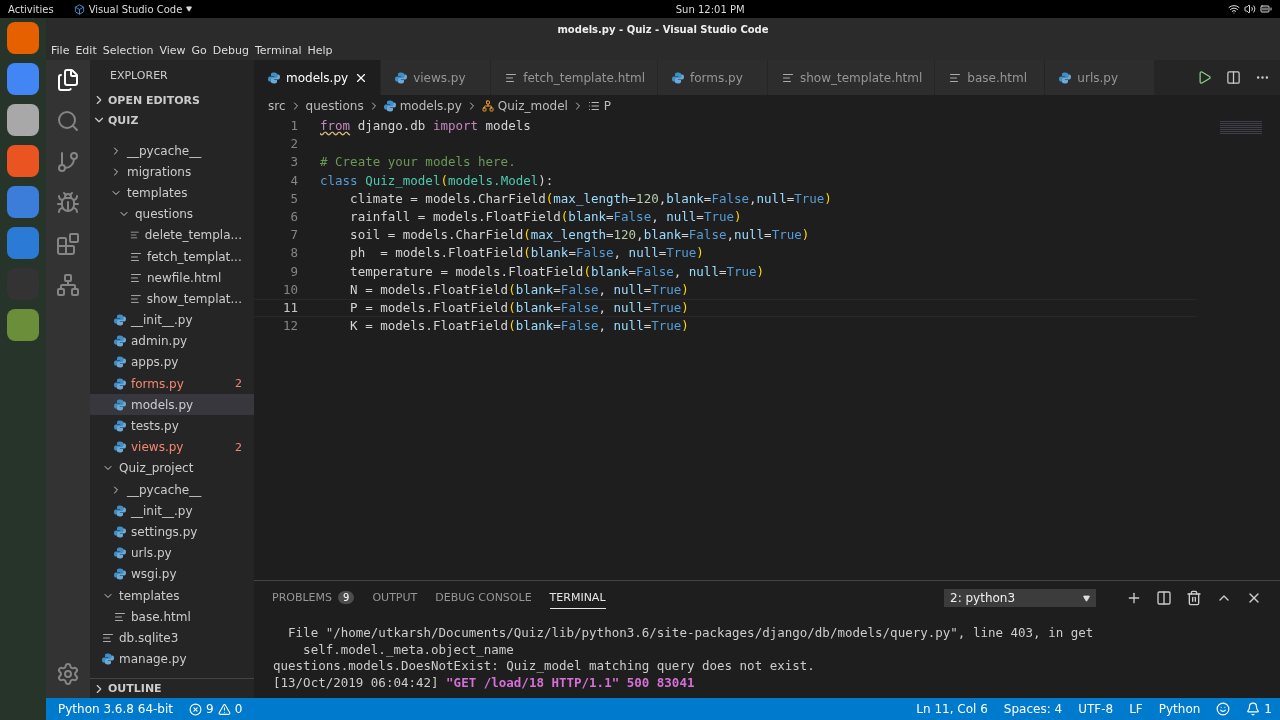 The image size is (1280, 720). Describe the element at coordinates (788, 77) in the screenshot. I see `lines-icon` at that location.